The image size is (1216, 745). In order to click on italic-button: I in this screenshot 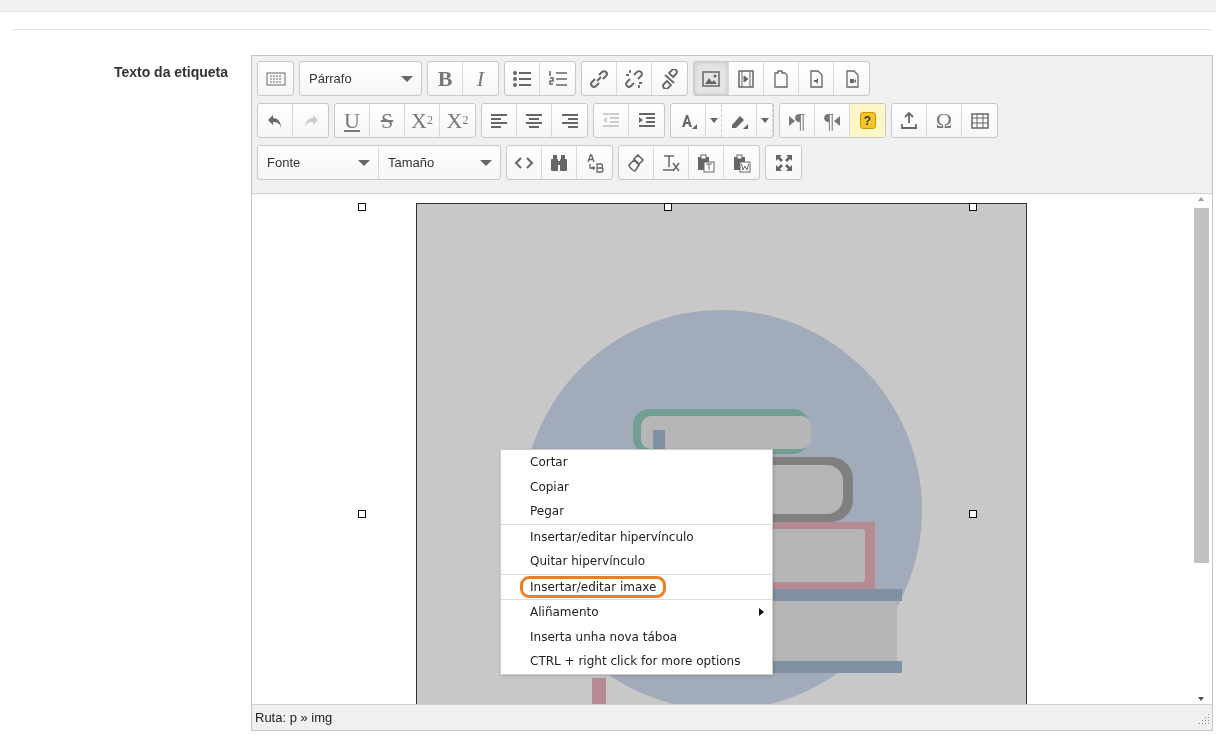, I will do `click(480, 78)`.